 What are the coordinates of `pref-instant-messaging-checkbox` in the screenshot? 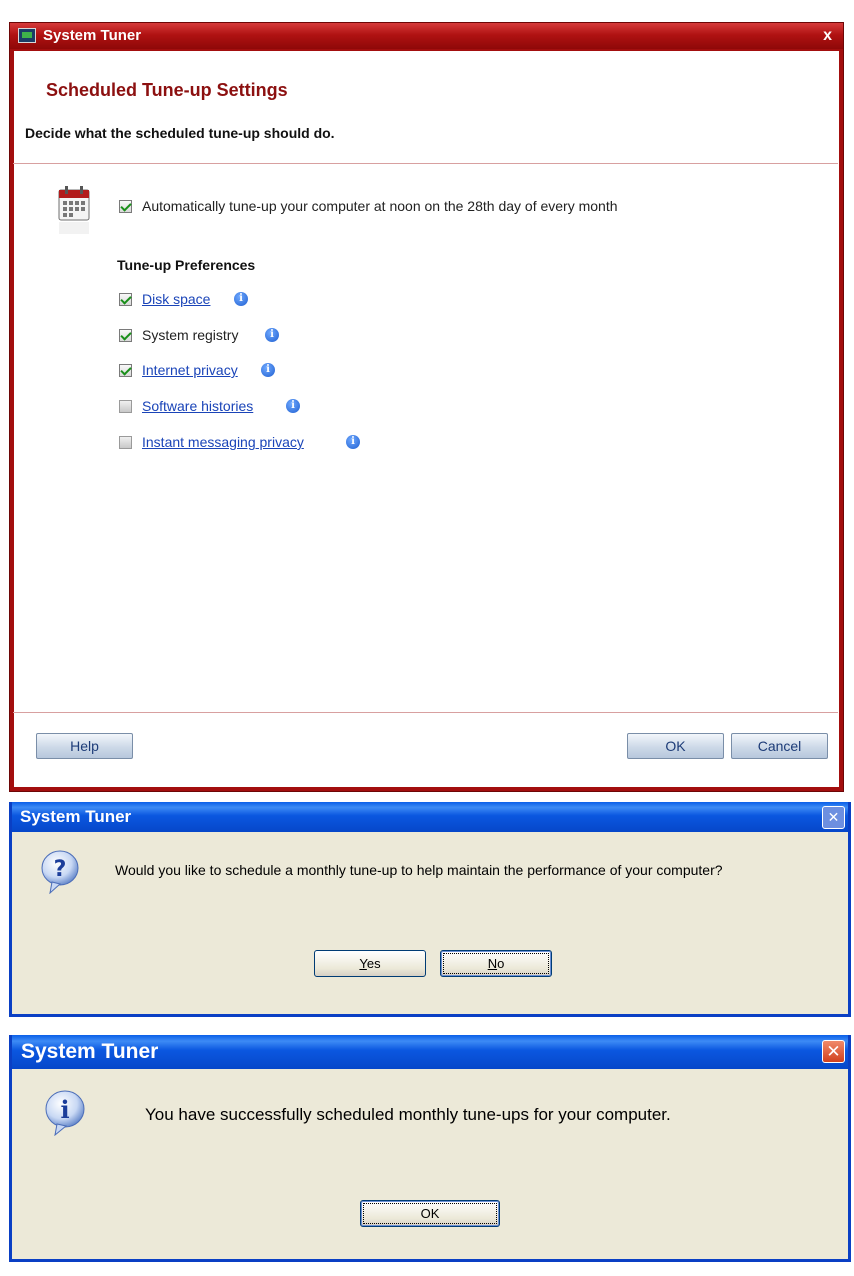 It's located at (125, 442).